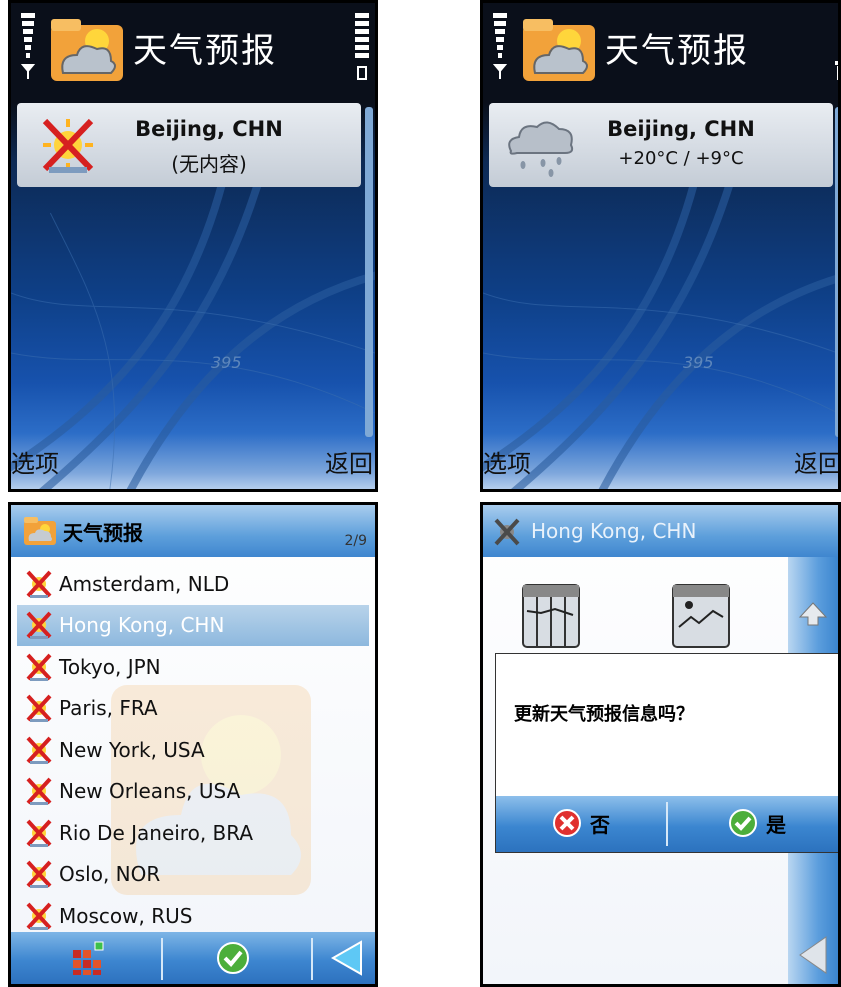 The width and height of the screenshot is (841, 987). Describe the element at coordinates (189, 145) in the screenshot. I see `city-card: Beijing, CHN (无内容)` at that location.